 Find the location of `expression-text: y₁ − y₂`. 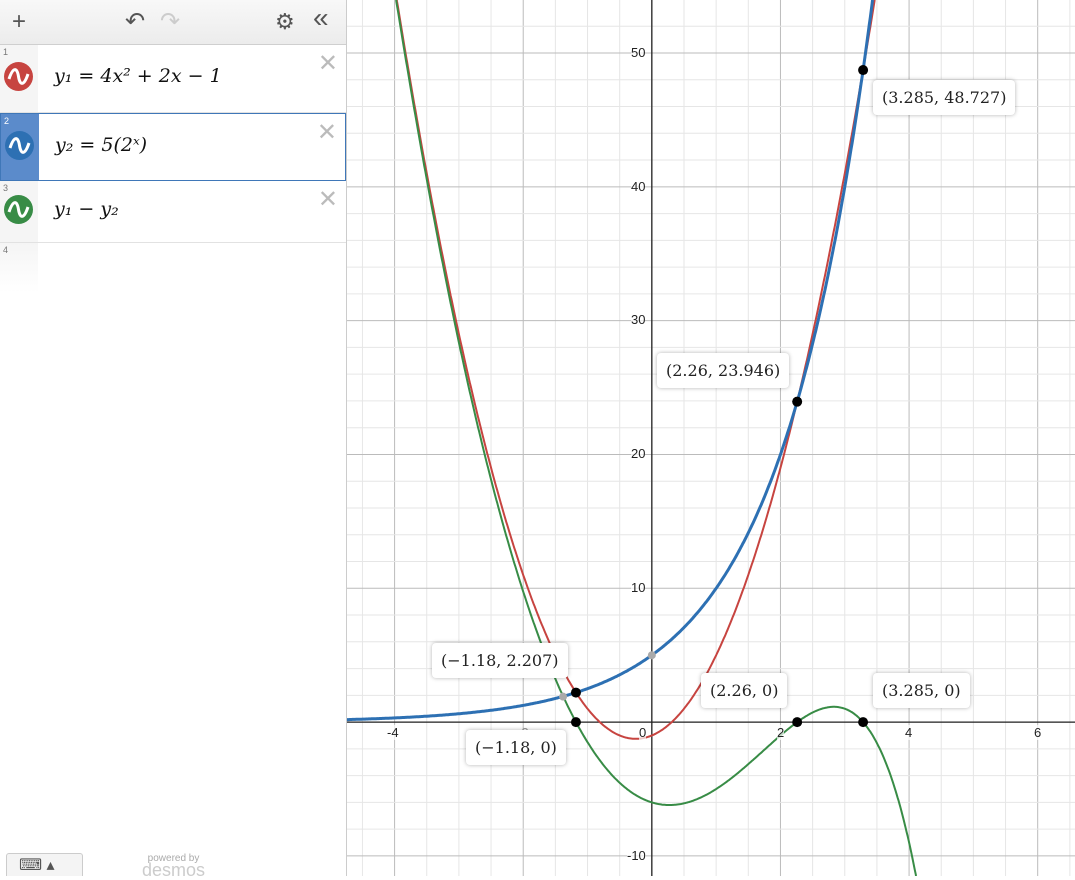

expression-text: y₁ − y₂ is located at coordinates (86, 209).